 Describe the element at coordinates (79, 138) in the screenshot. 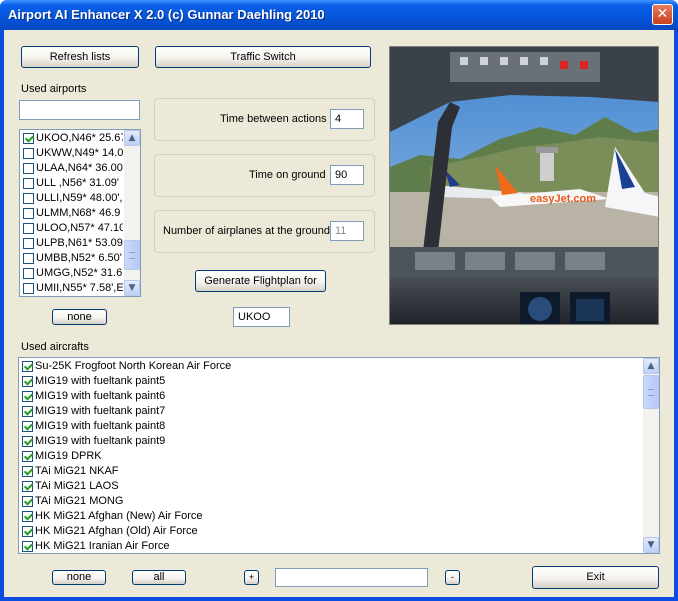

I see `airport-label: UKOO,N46* 25.67` at that location.